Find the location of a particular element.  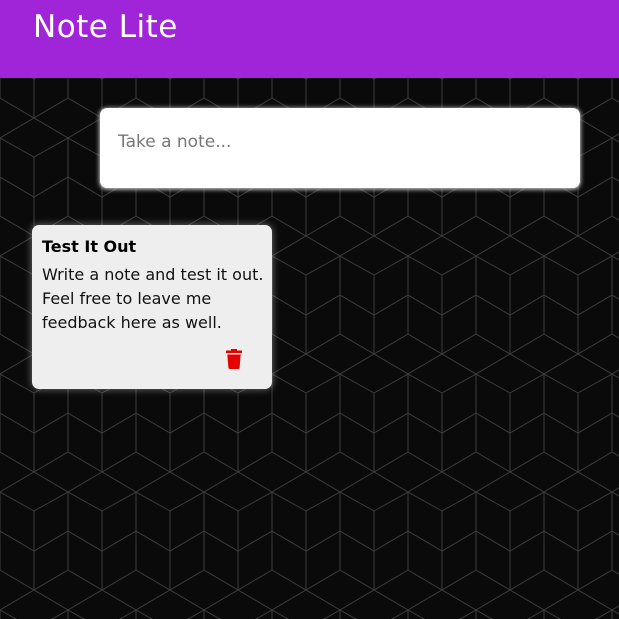

app-header: Note Lite is located at coordinates (309, 39).